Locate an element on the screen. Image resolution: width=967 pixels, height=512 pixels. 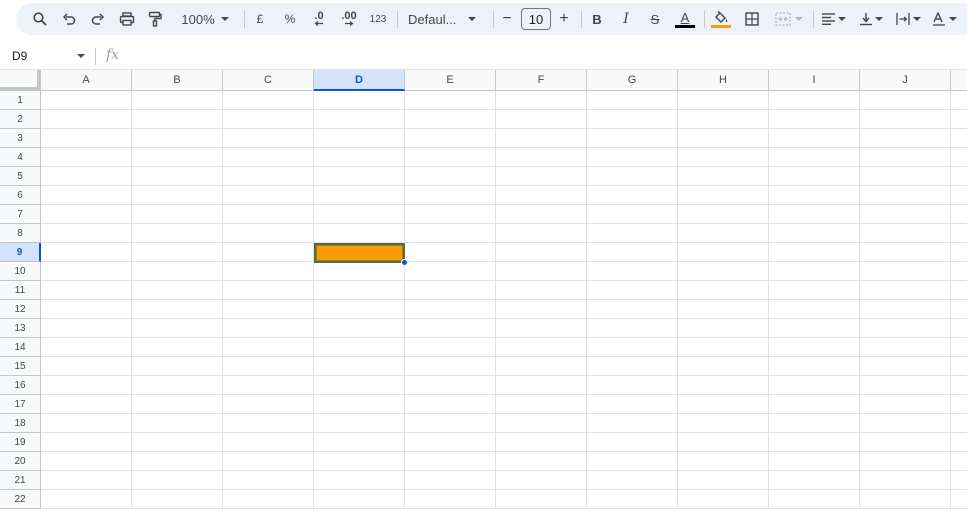
column-header: F is located at coordinates (541, 80).